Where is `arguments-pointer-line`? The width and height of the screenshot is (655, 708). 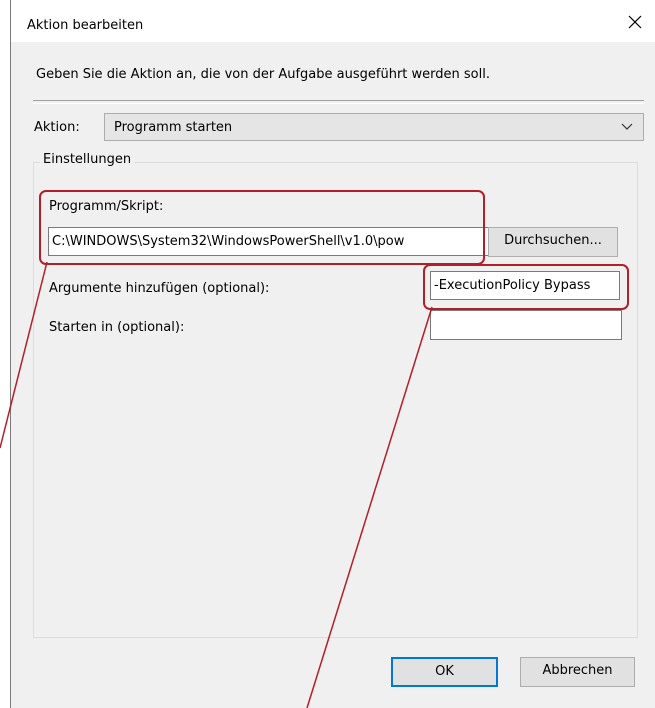 arguments-pointer-line is located at coordinates (369, 507).